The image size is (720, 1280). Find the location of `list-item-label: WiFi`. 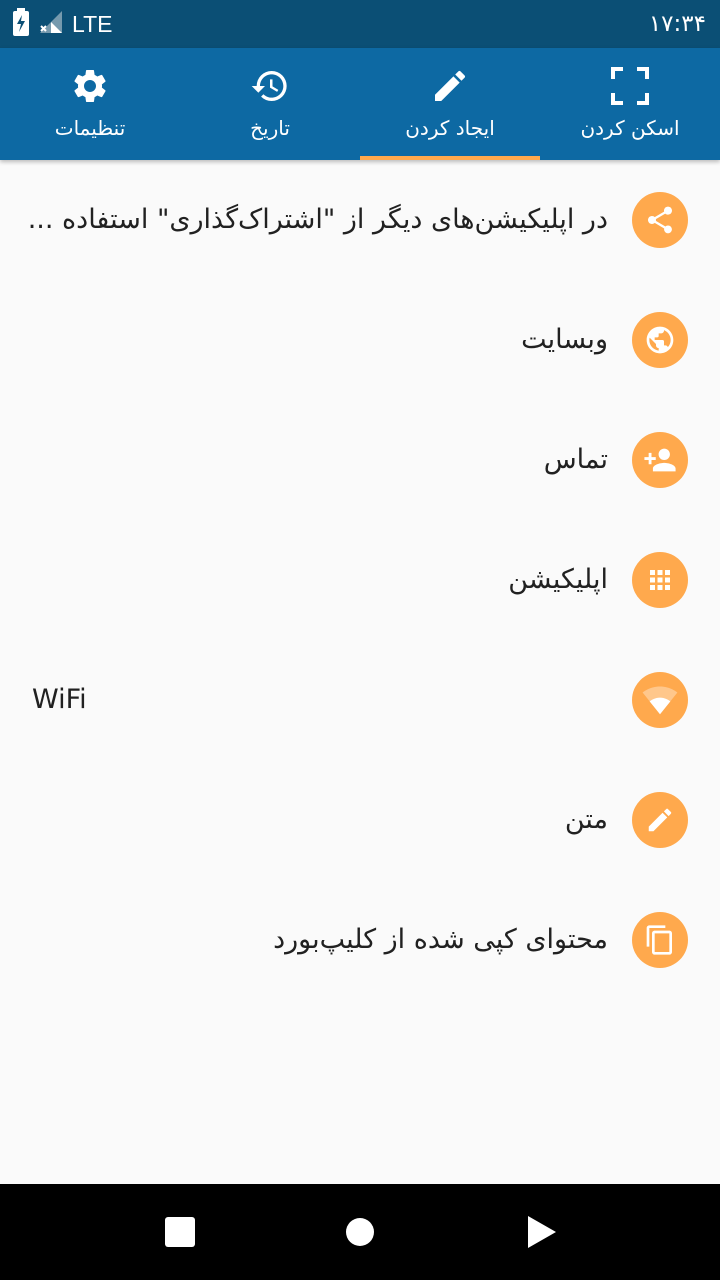

list-item-label: WiFi is located at coordinates (59, 699).